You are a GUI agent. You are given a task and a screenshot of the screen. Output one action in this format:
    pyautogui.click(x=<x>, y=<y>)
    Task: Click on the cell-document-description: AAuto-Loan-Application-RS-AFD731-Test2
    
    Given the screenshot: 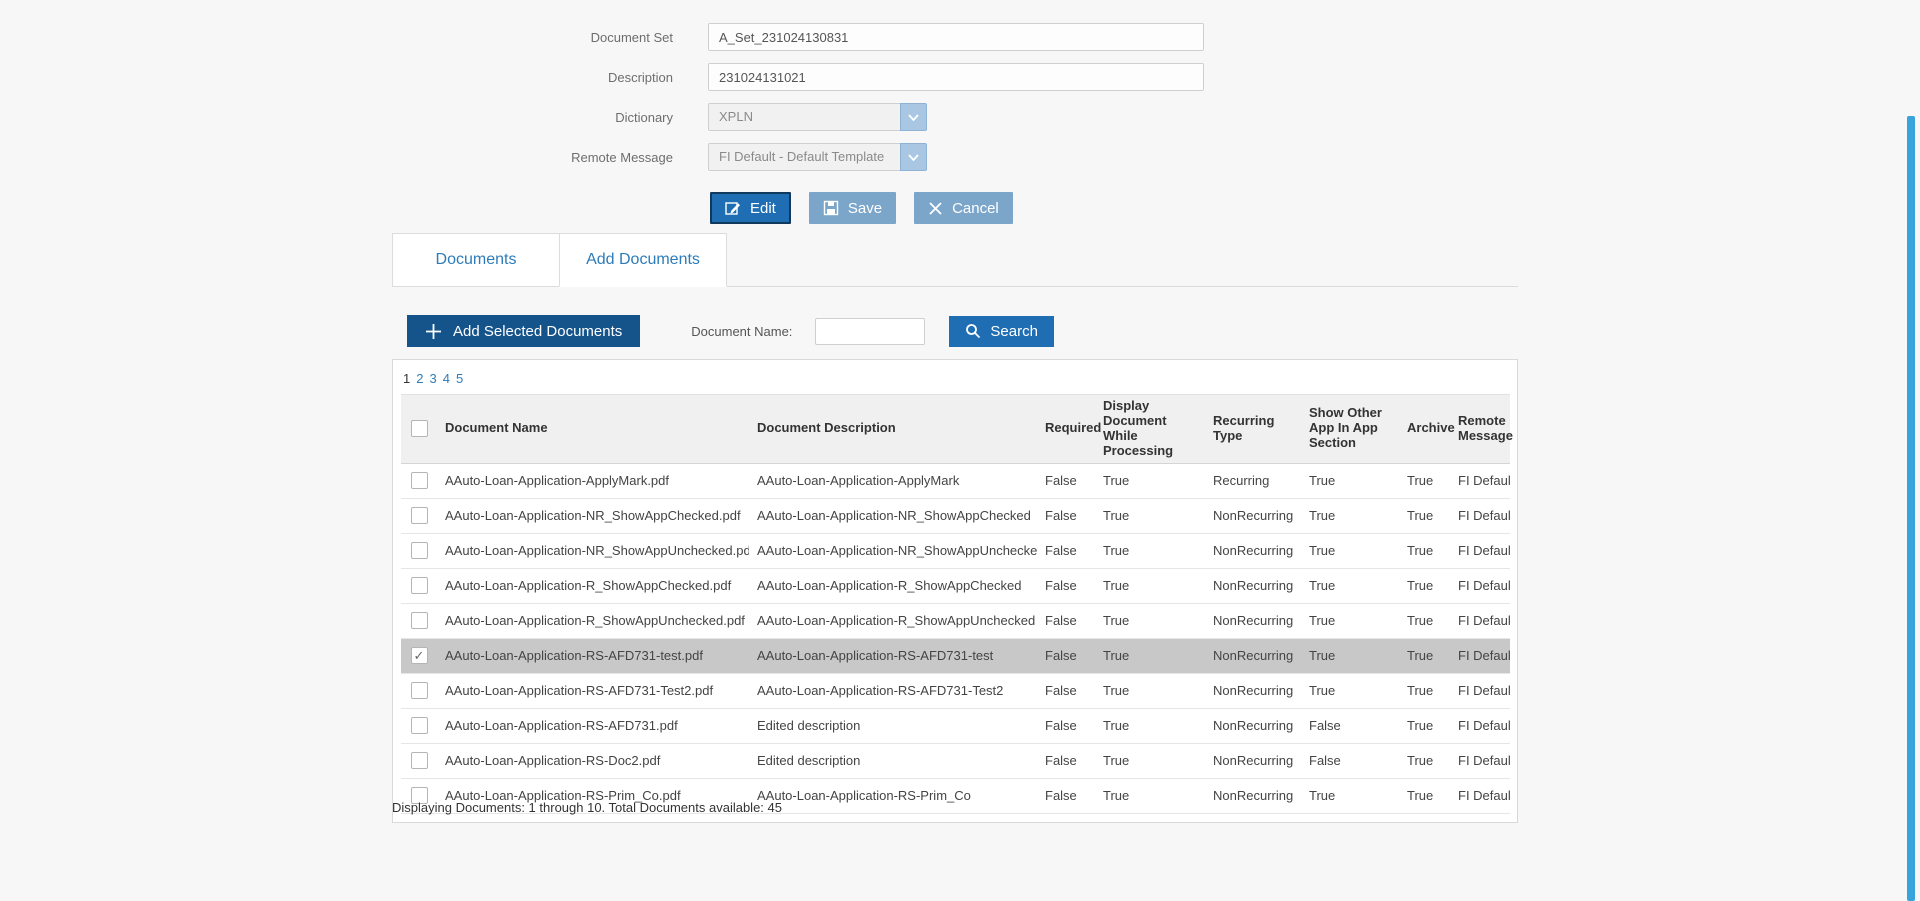 What is the action you would take?
    pyautogui.click(x=893, y=691)
    